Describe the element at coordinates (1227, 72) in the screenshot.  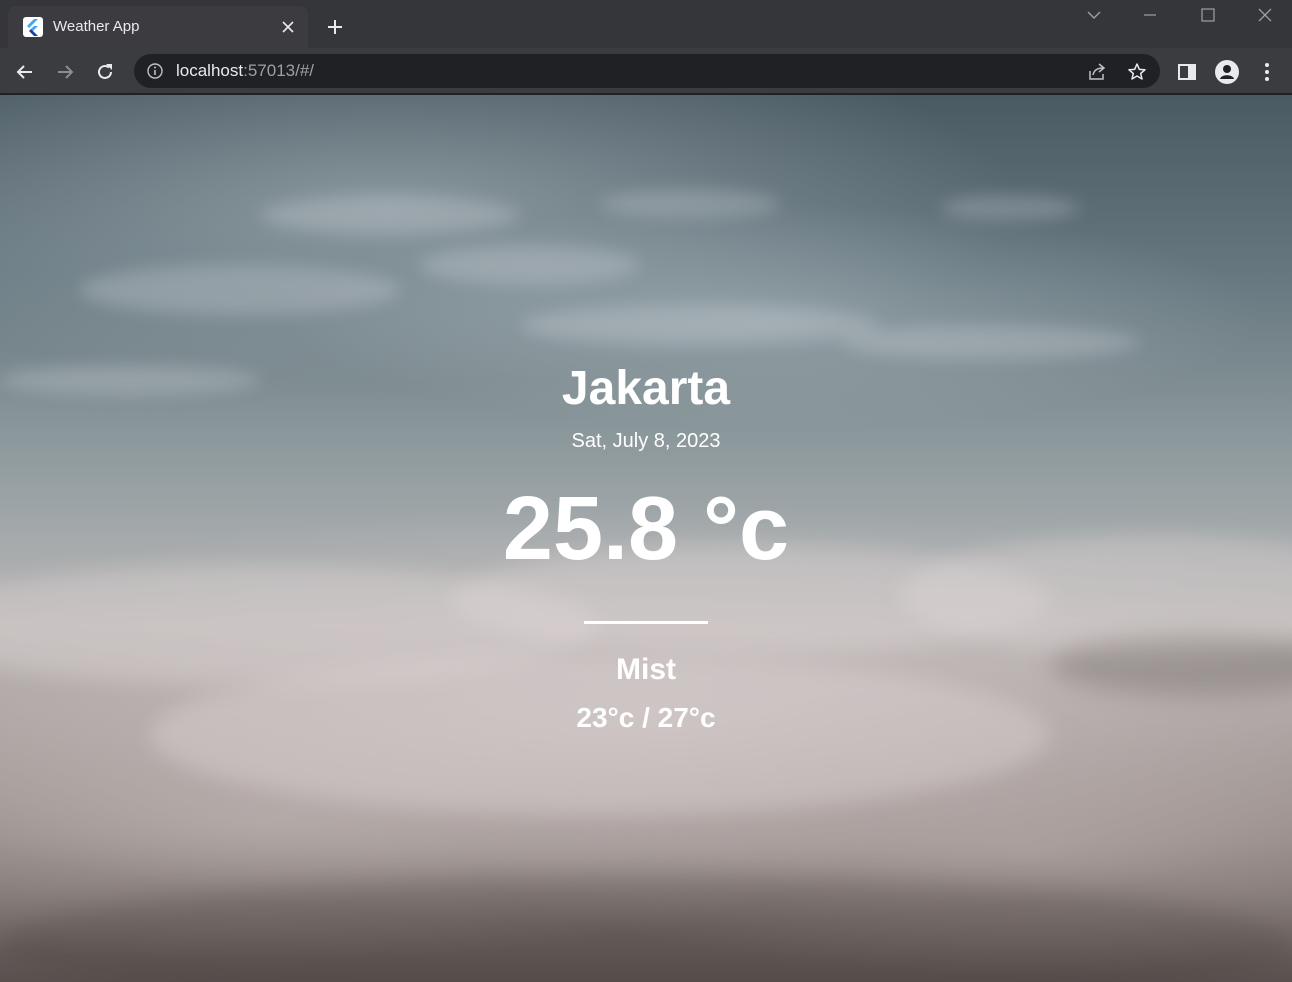
I see `profile-icon` at that location.